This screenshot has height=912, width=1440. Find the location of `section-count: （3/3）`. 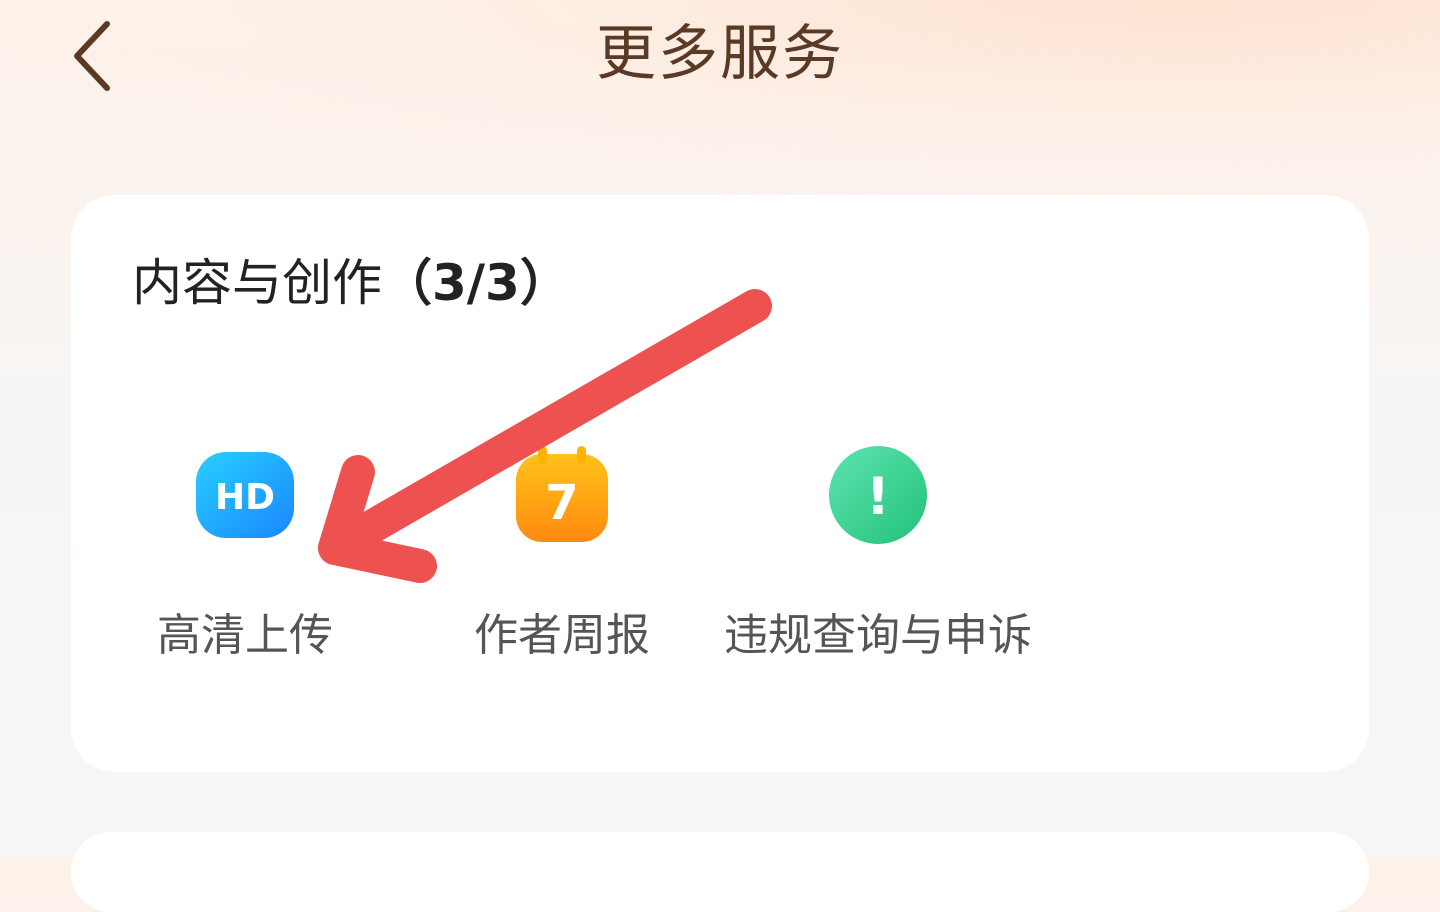

section-count: （3/3） is located at coordinates (476, 283).